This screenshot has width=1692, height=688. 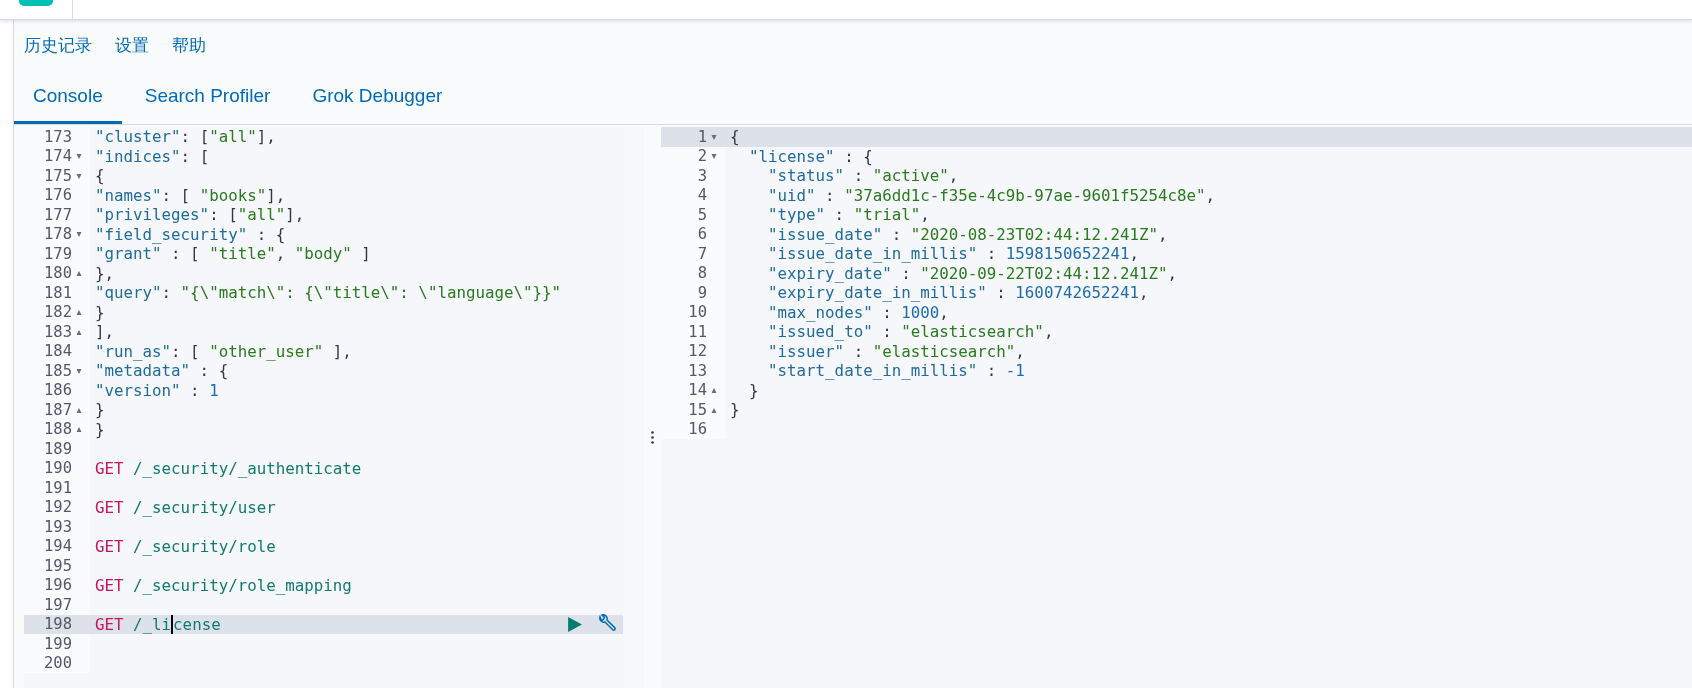 I want to click on code-line: "names": [ "books"],, so click(x=190, y=195).